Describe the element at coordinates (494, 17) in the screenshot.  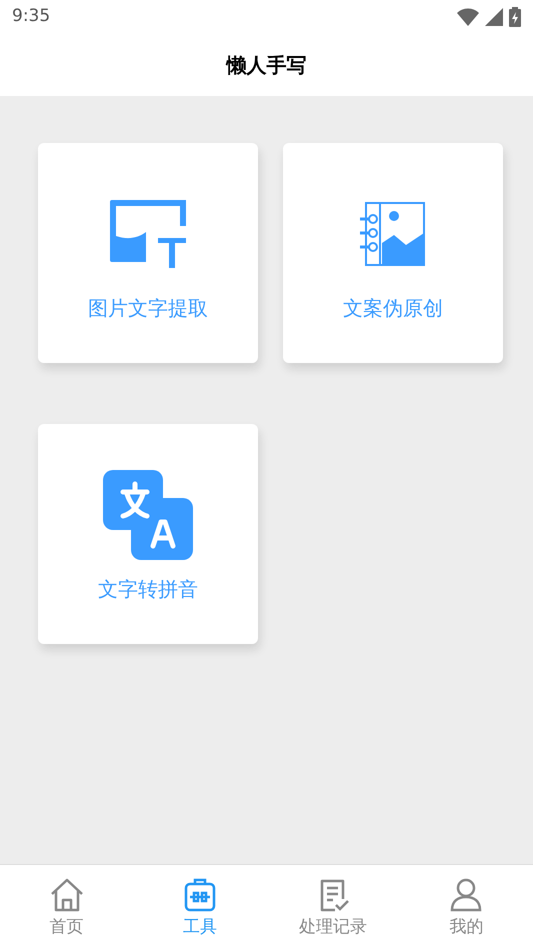
I see `signal-icon` at that location.